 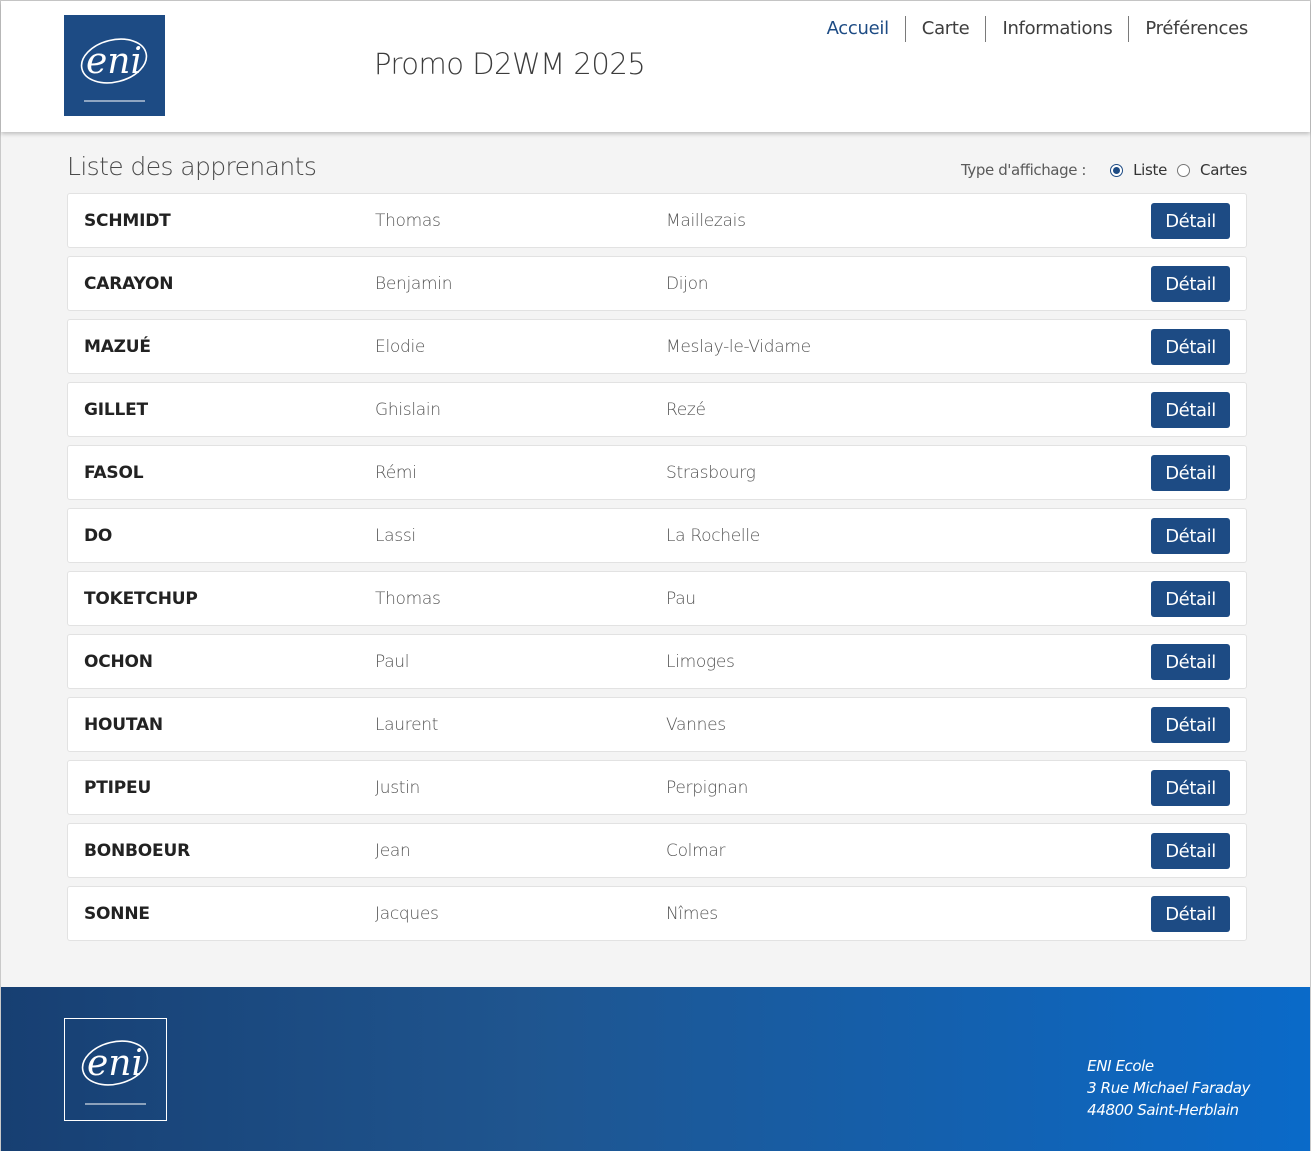 What do you see at coordinates (657, 220) in the screenshot?
I see `list-item: SCHMIDT Thomas Maillezais Détail` at bounding box center [657, 220].